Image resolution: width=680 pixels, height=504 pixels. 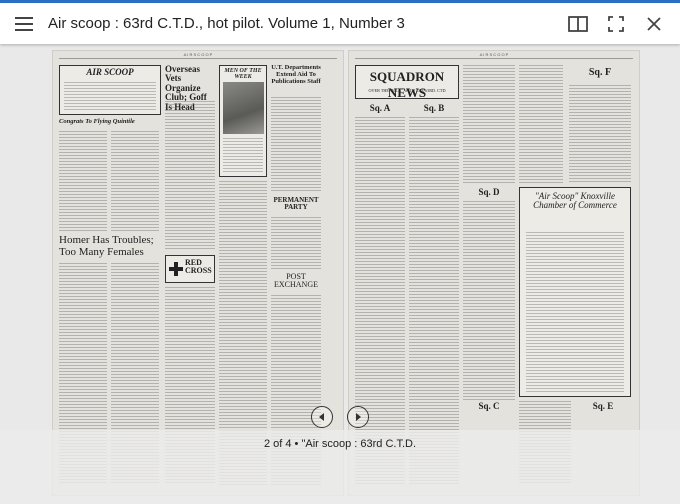 I want to click on hamburger-menu-icon, so click(x=24, y=24).